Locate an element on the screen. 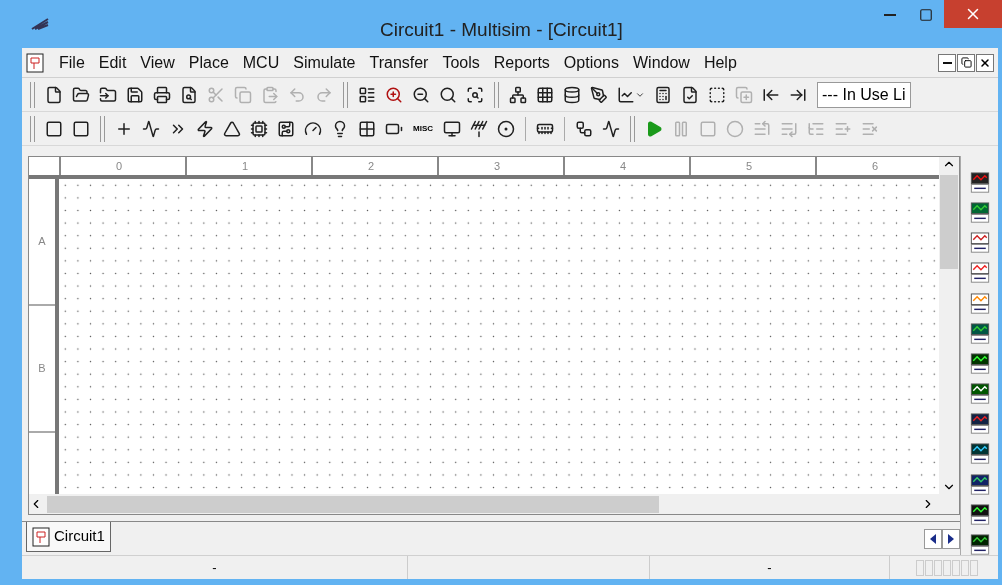 This screenshot has width=1002, height=585. panel-icon is located at coordinates (367, 94).